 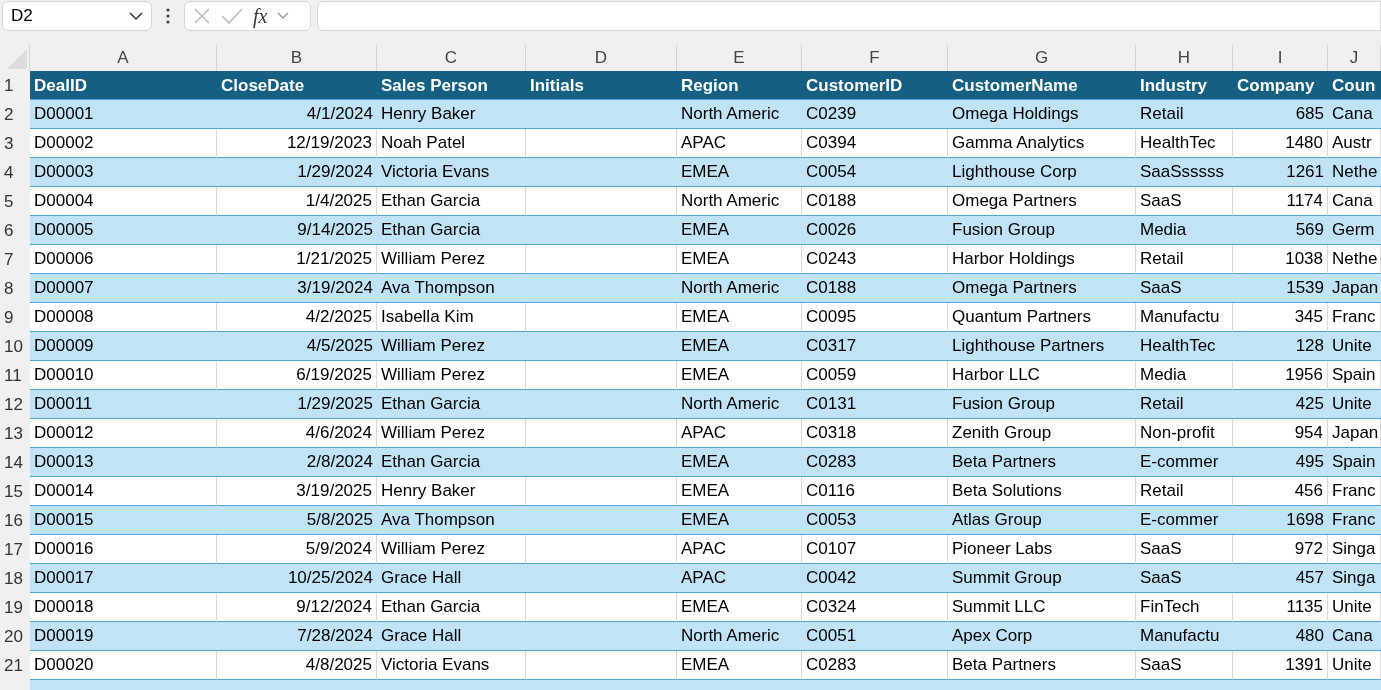 What do you see at coordinates (1354, 230) in the screenshot?
I see `table-cell: Germ` at bounding box center [1354, 230].